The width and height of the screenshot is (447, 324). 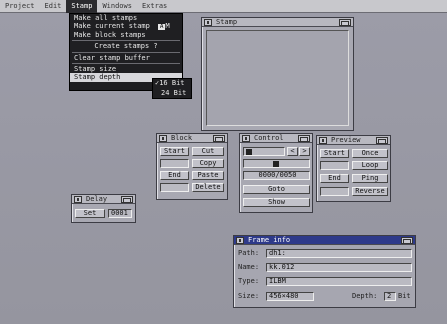 I want to click on frame-info-titlebar: Frame info, so click(x=324, y=240).